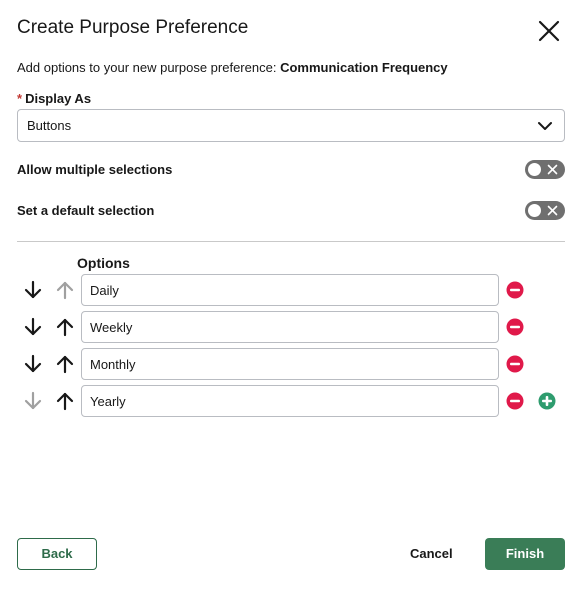 The width and height of the screenshot is (582, 596). What do you see at coordinates (545, 169) in the screenshot?
I see `allow-multiple-toggle` at bounding box center [545, 169].